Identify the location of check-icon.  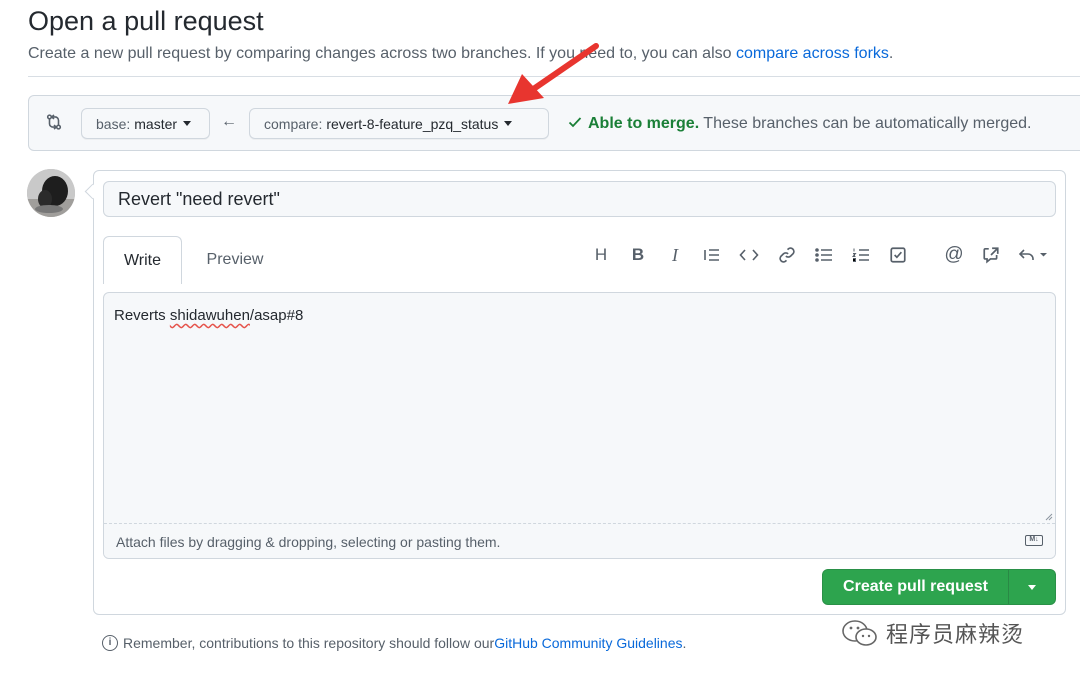
(575, 124).